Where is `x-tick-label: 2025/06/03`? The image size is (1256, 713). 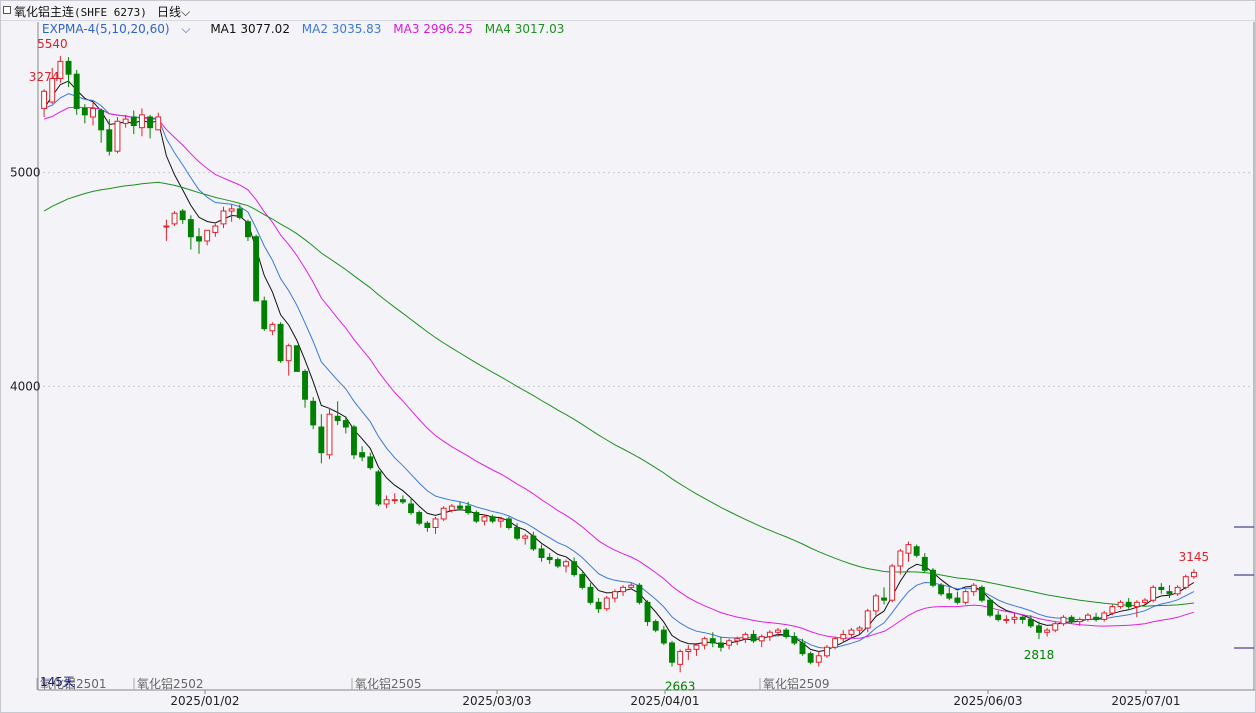
x-tick-label: 2025/06/03 is located at coordinates (987, 701).